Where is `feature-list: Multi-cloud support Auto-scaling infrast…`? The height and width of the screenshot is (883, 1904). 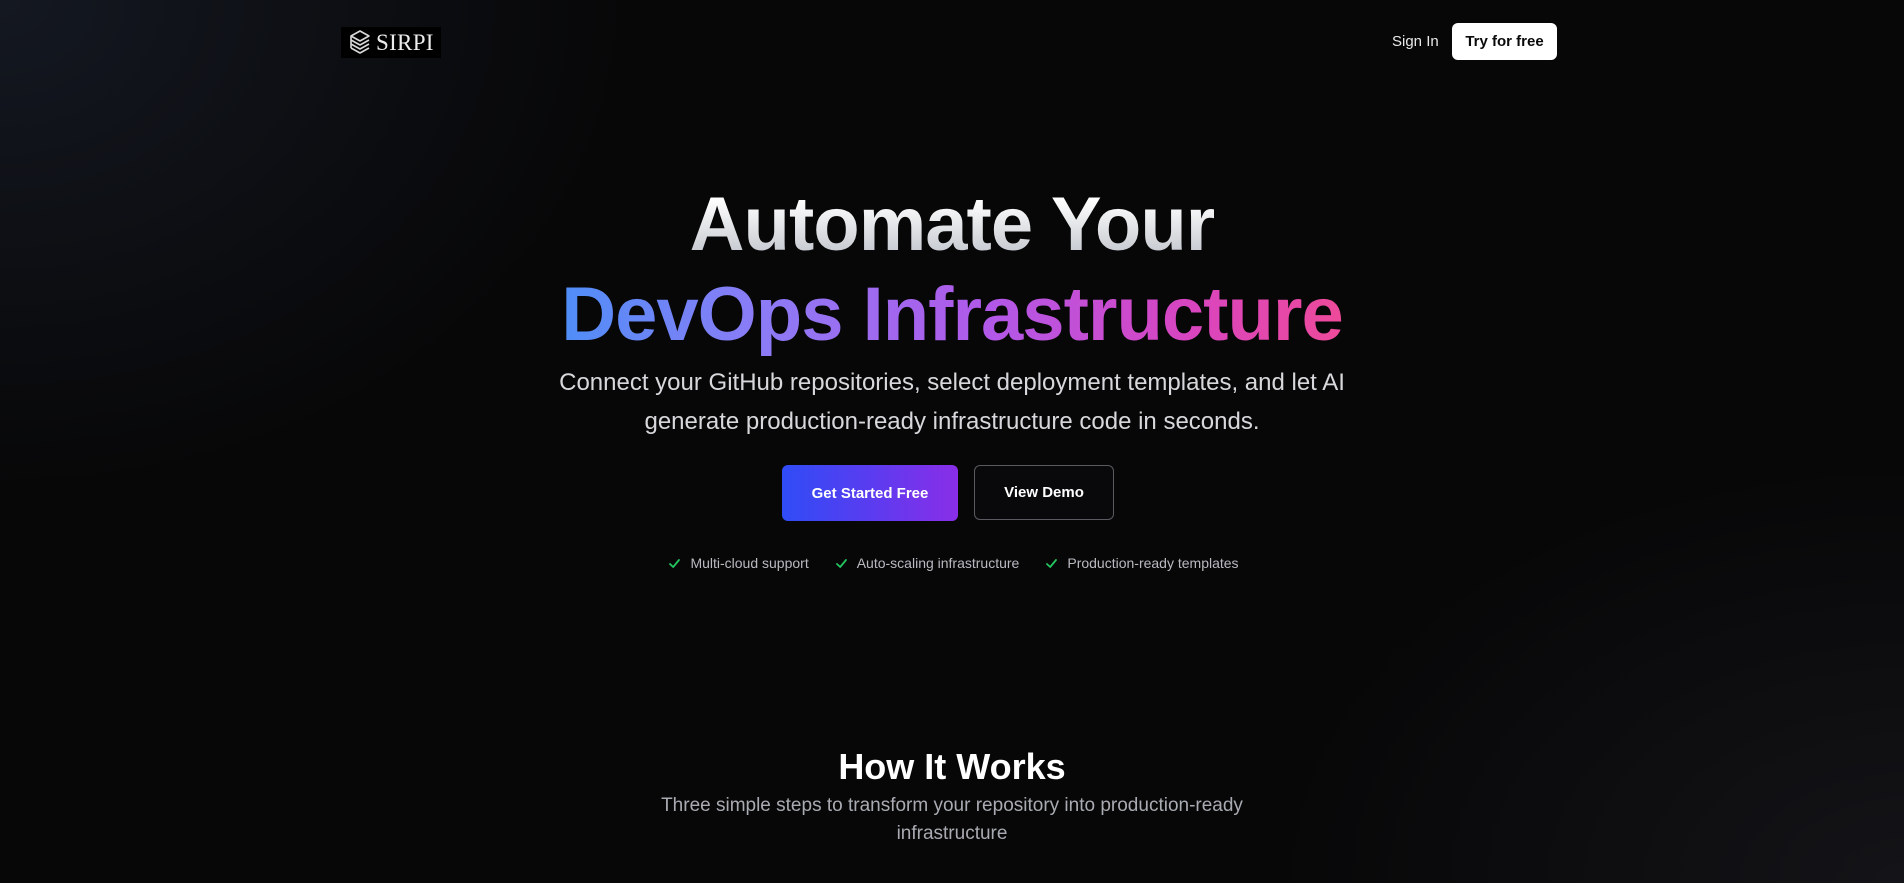
feature-list: Multi-cloud support Auto-scaling infrast… is located at coordinates (952, 563).